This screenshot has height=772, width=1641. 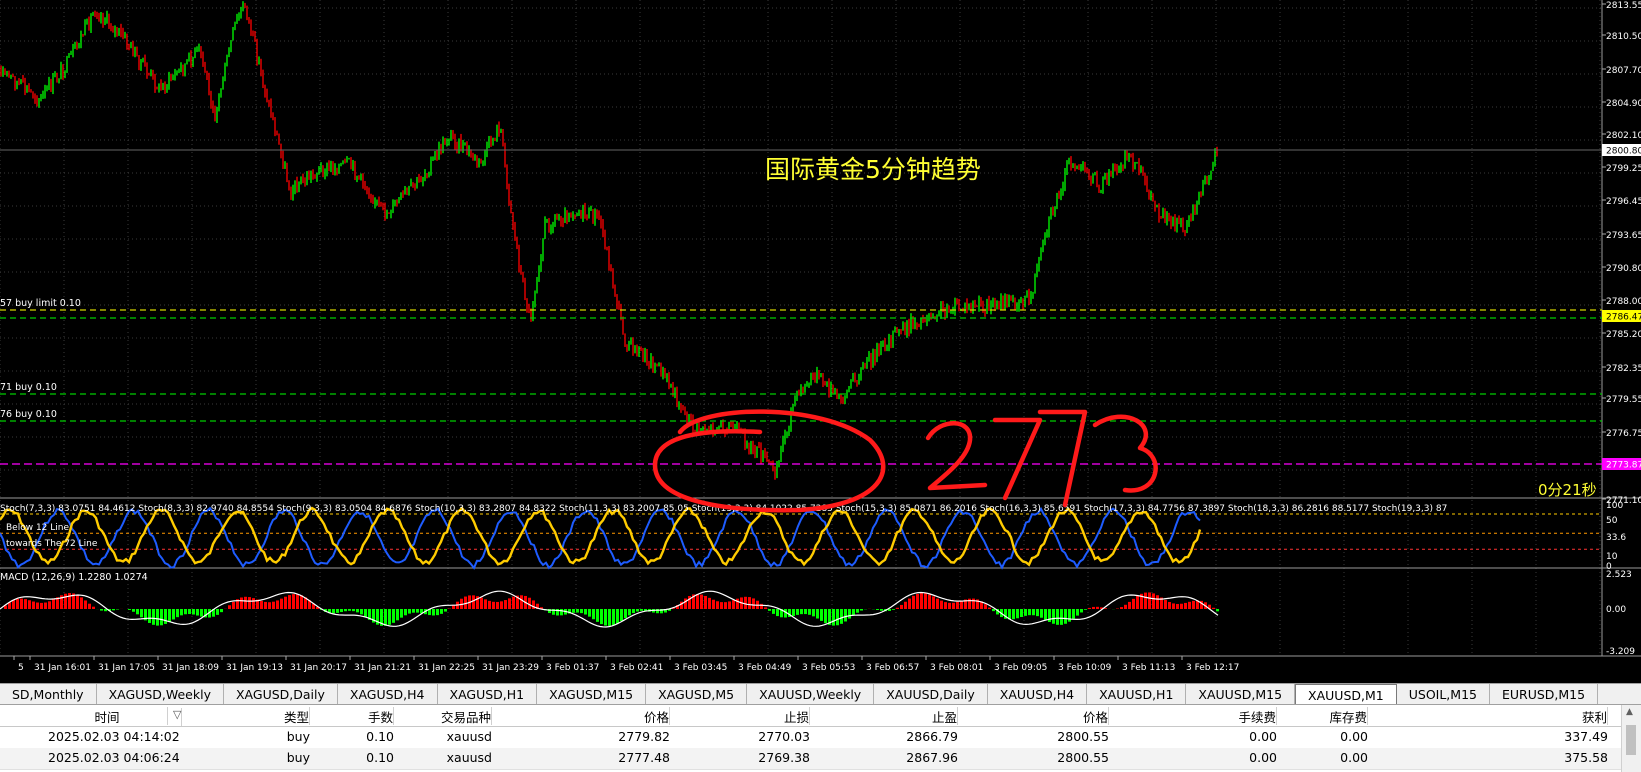 What do you see at coordinates (1083, 757) in the screenshot?
I see `table-cell: 2800.55` at bounding box center [1083, 757].